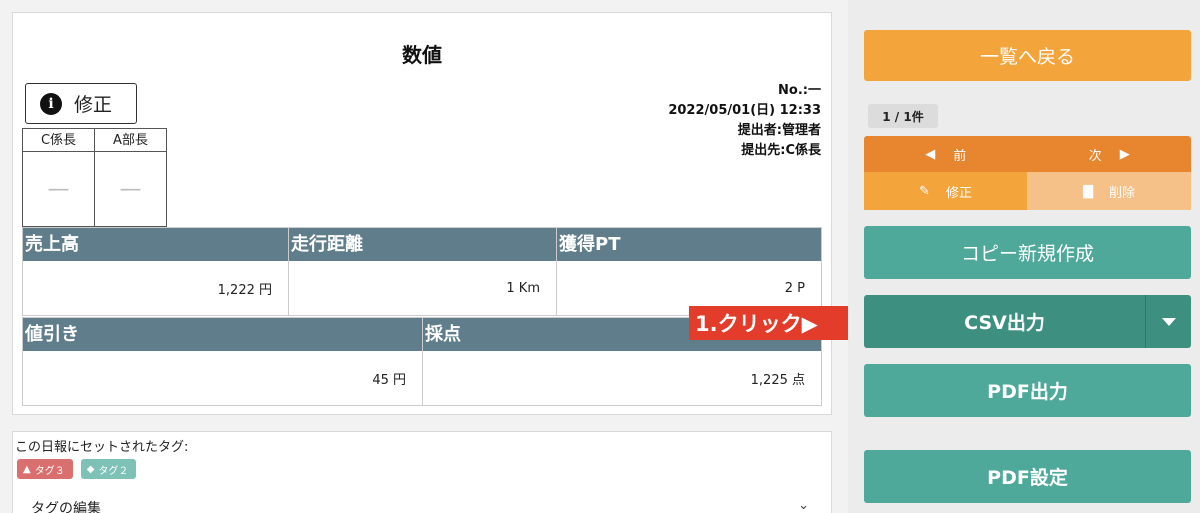  I want to click on stats-row: 売上高 1,222 円 走行距離 1 Km 獲得PT 2 P, so click(422, 271).